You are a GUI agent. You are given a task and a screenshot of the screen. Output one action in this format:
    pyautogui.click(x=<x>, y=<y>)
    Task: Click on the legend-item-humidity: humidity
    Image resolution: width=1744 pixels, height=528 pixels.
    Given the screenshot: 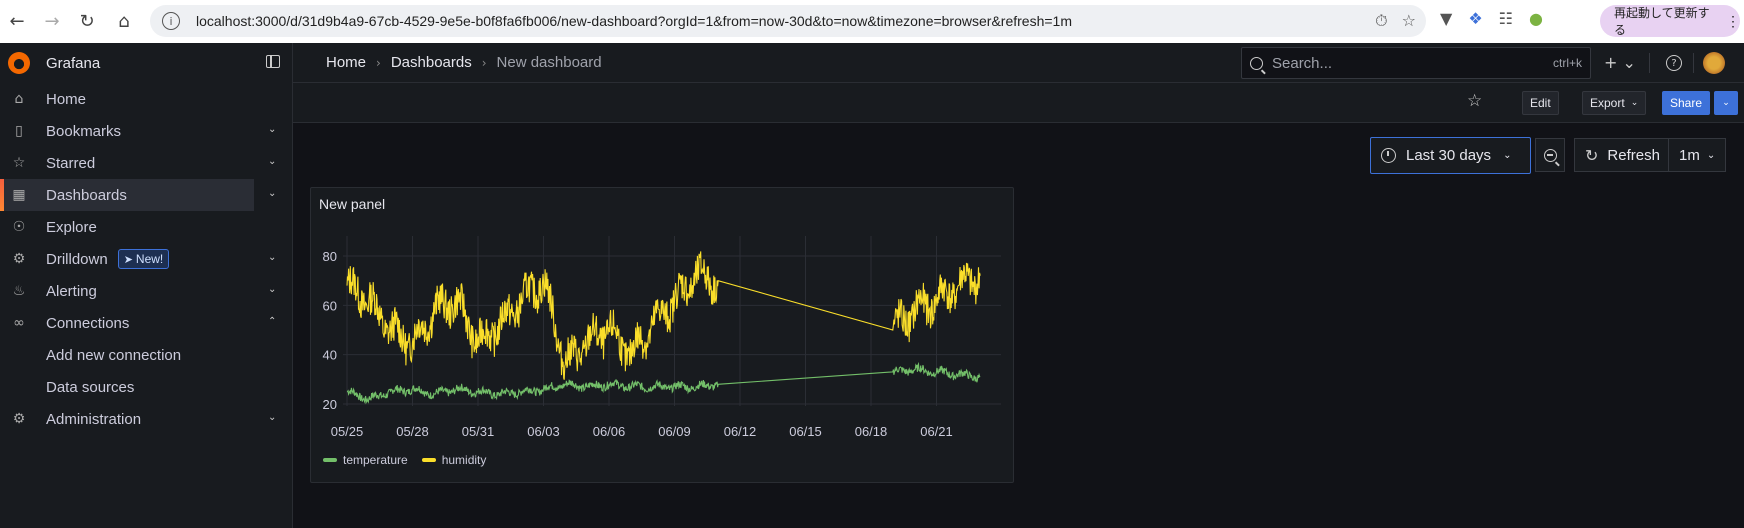 What is the action you would take?
    pyautogui.click(x=453, y=460)
    